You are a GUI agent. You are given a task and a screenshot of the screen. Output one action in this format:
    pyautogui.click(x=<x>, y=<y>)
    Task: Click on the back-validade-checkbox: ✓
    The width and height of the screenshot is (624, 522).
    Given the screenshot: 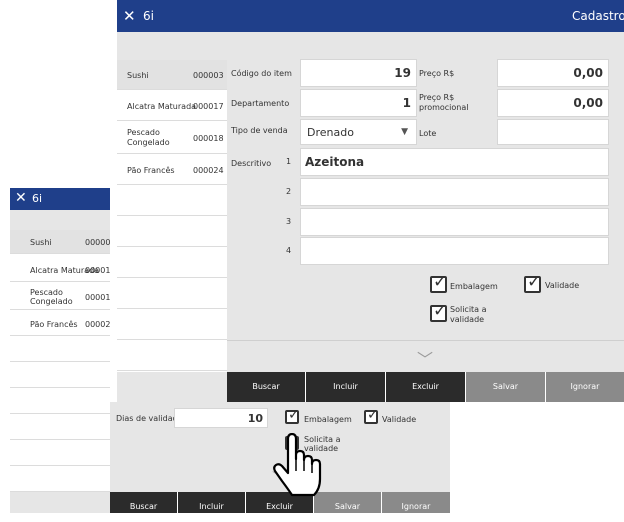 What is the action you would take?
    pyautogui.click(x=371, y=415)
    